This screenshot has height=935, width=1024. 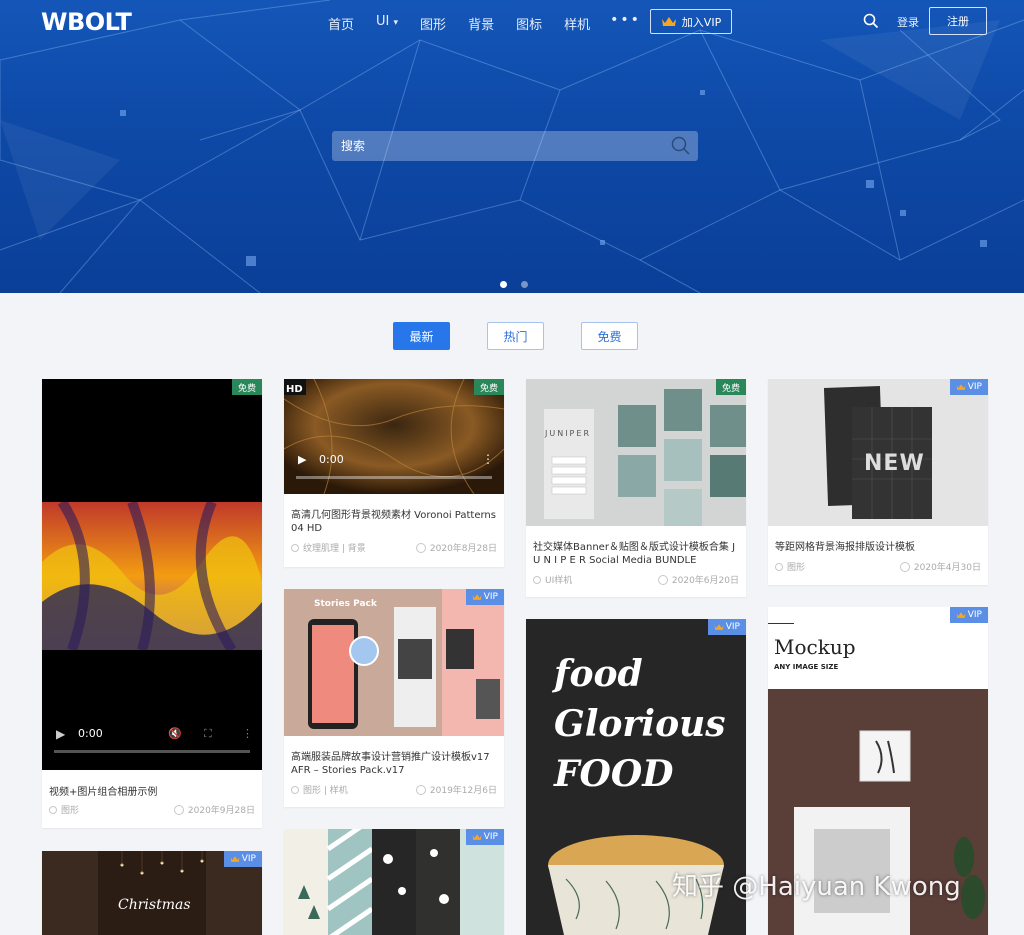 What do you see at coordinates (947, 568) in the screenshot?
I see `card-date: 2020年4月30日` at bounding box center [947, 568].